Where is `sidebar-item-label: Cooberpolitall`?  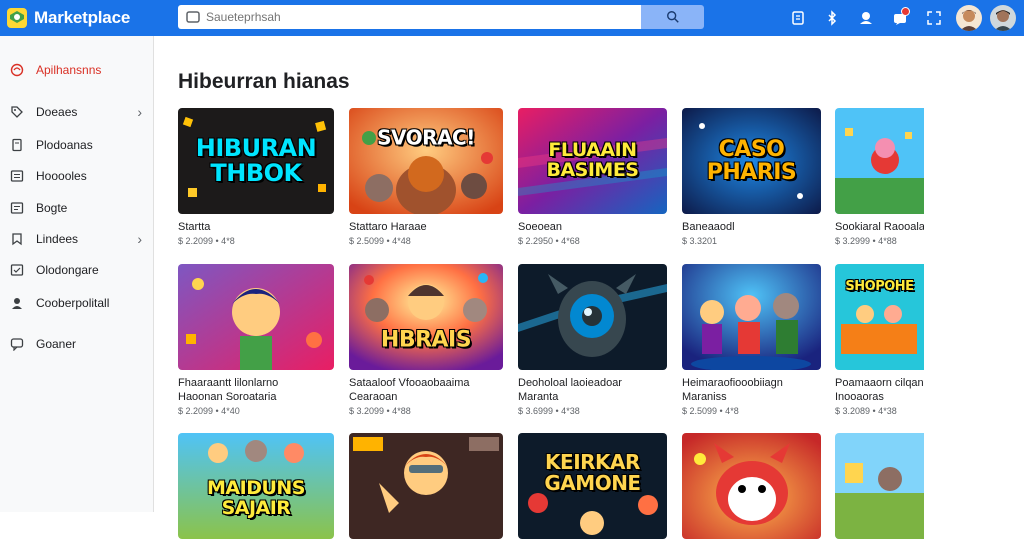 sidebar-item-label: Cooberpolitall is located at coordinates (73, 303).